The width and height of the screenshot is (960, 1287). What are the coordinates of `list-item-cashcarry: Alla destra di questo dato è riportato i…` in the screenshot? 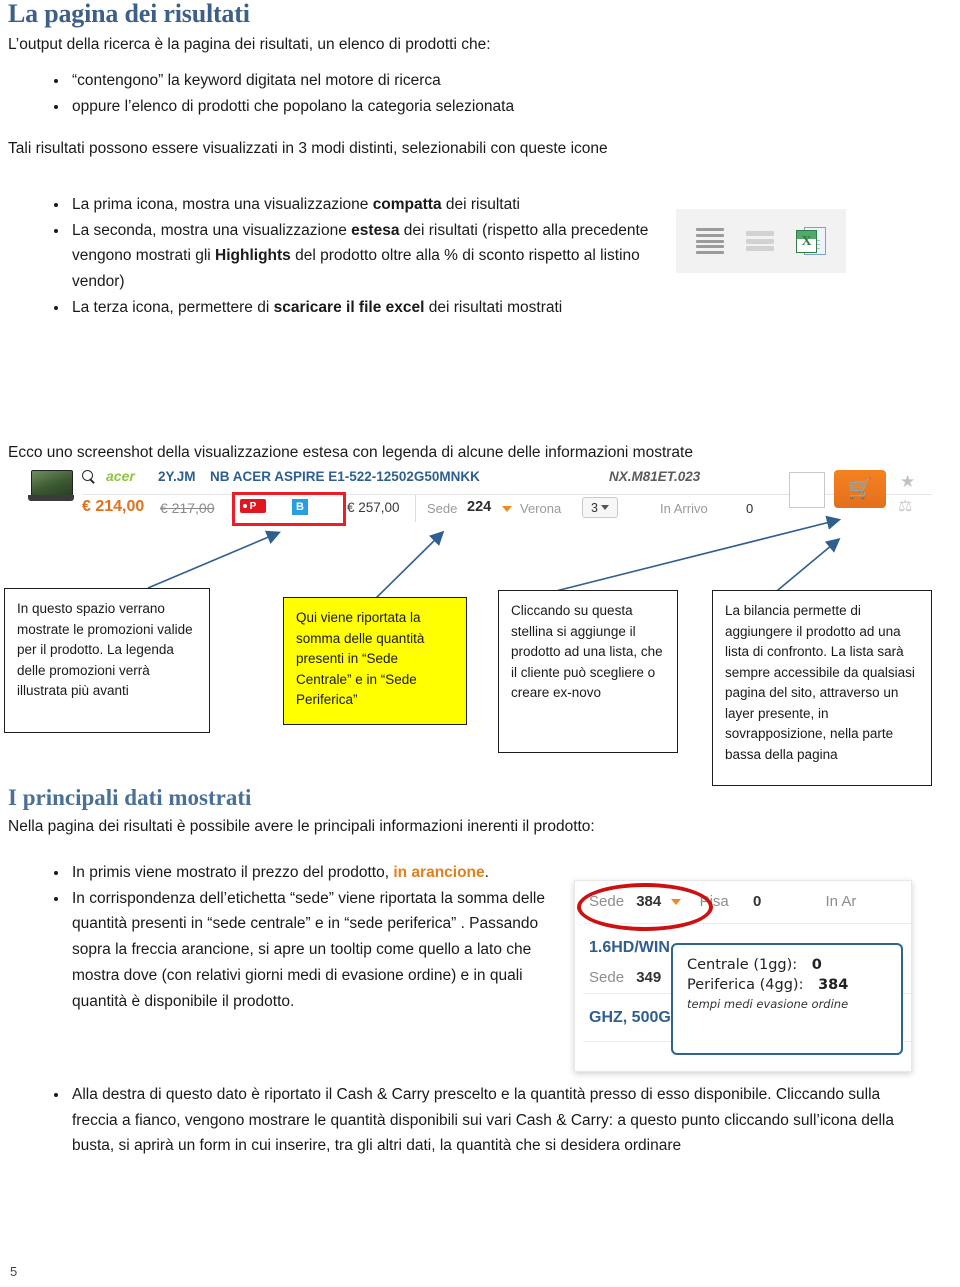 It's located at (486, 1120).